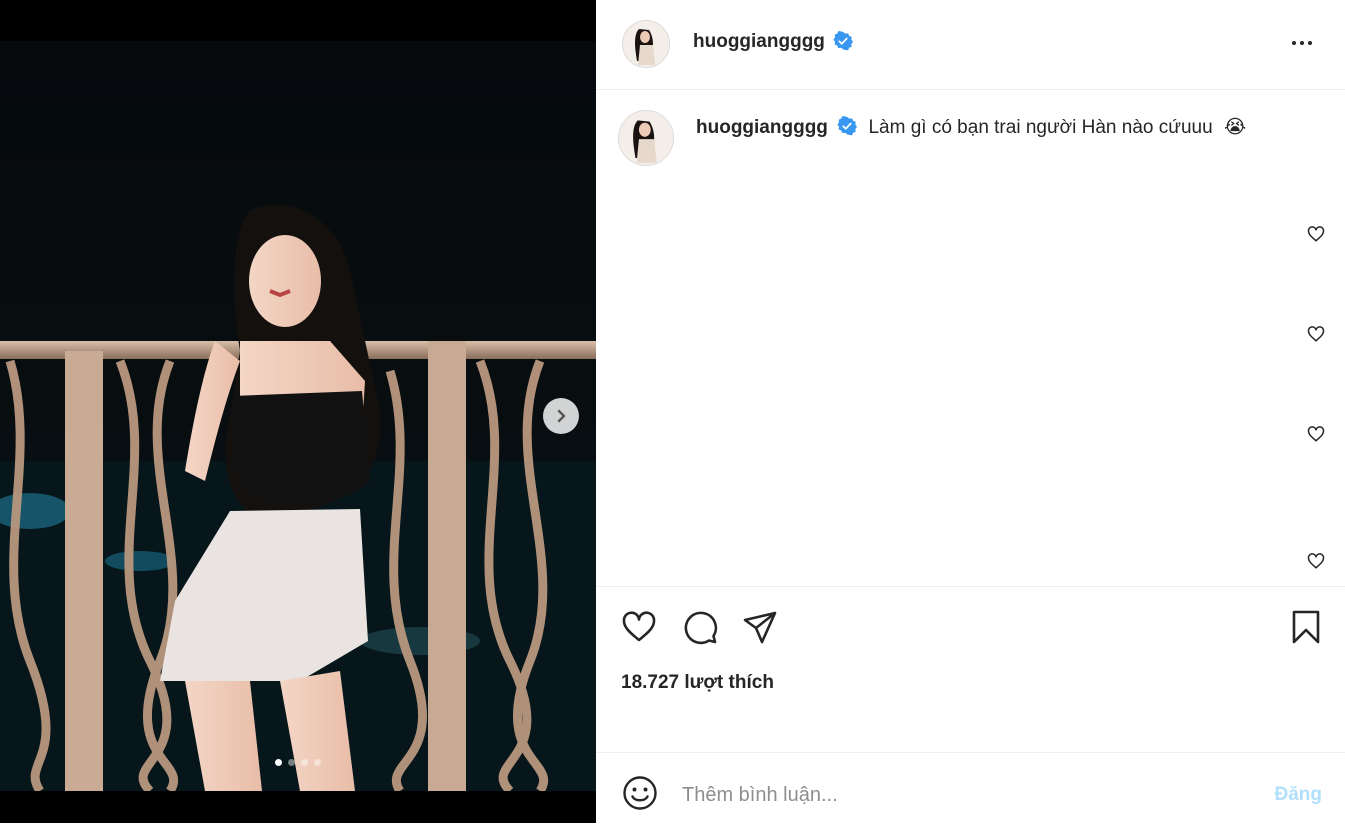 This screenshot has width=1345, height=824. What do you see at coordinates (1235, 127) in the screenshot?
I see `crying-face-emoji: 😭` at bounding box center [1235, 127].